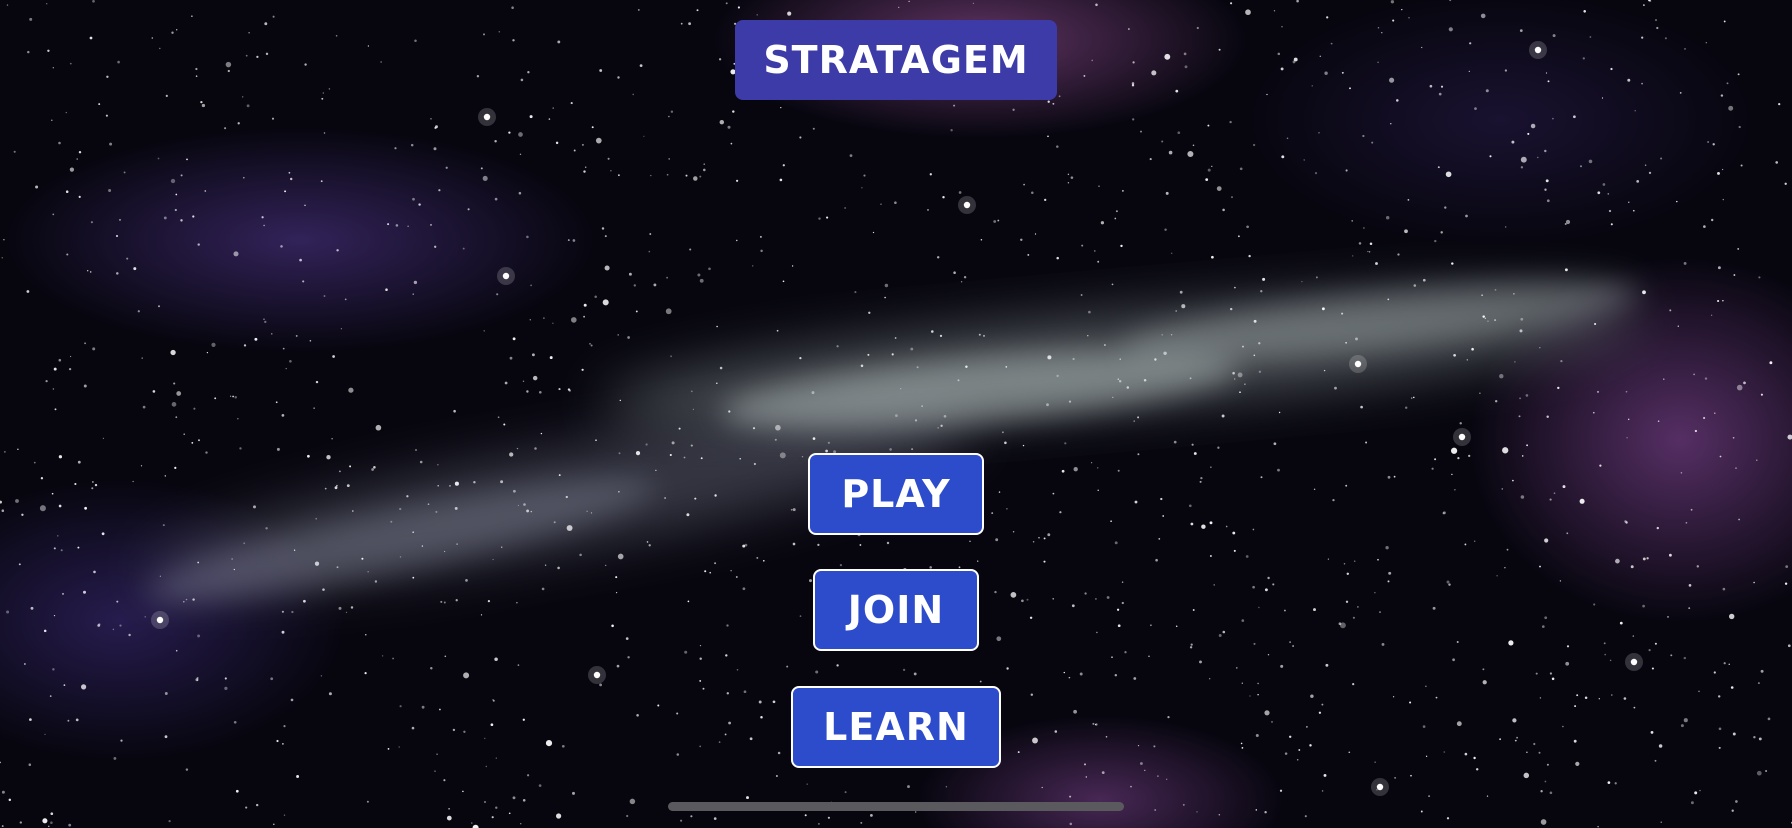 The height and width of the screenshot is (828, 1792). Describe the element at coordinates (896, 727) in the screenshot. I see `learn-button: LEARN` at that location.